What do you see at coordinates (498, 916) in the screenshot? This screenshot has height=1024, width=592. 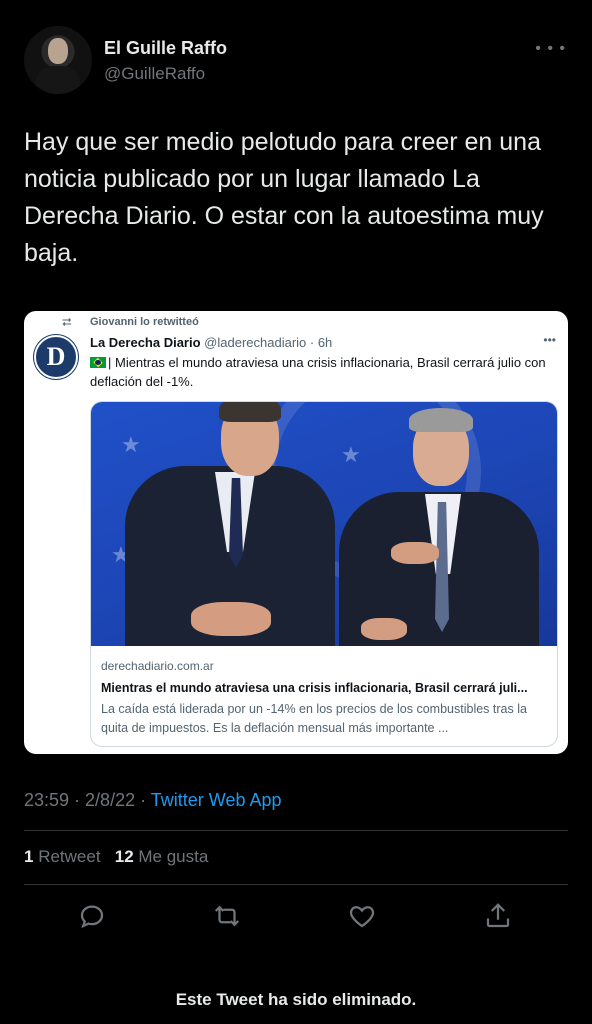 I see `share-icon` at bounding box center [498, 916].